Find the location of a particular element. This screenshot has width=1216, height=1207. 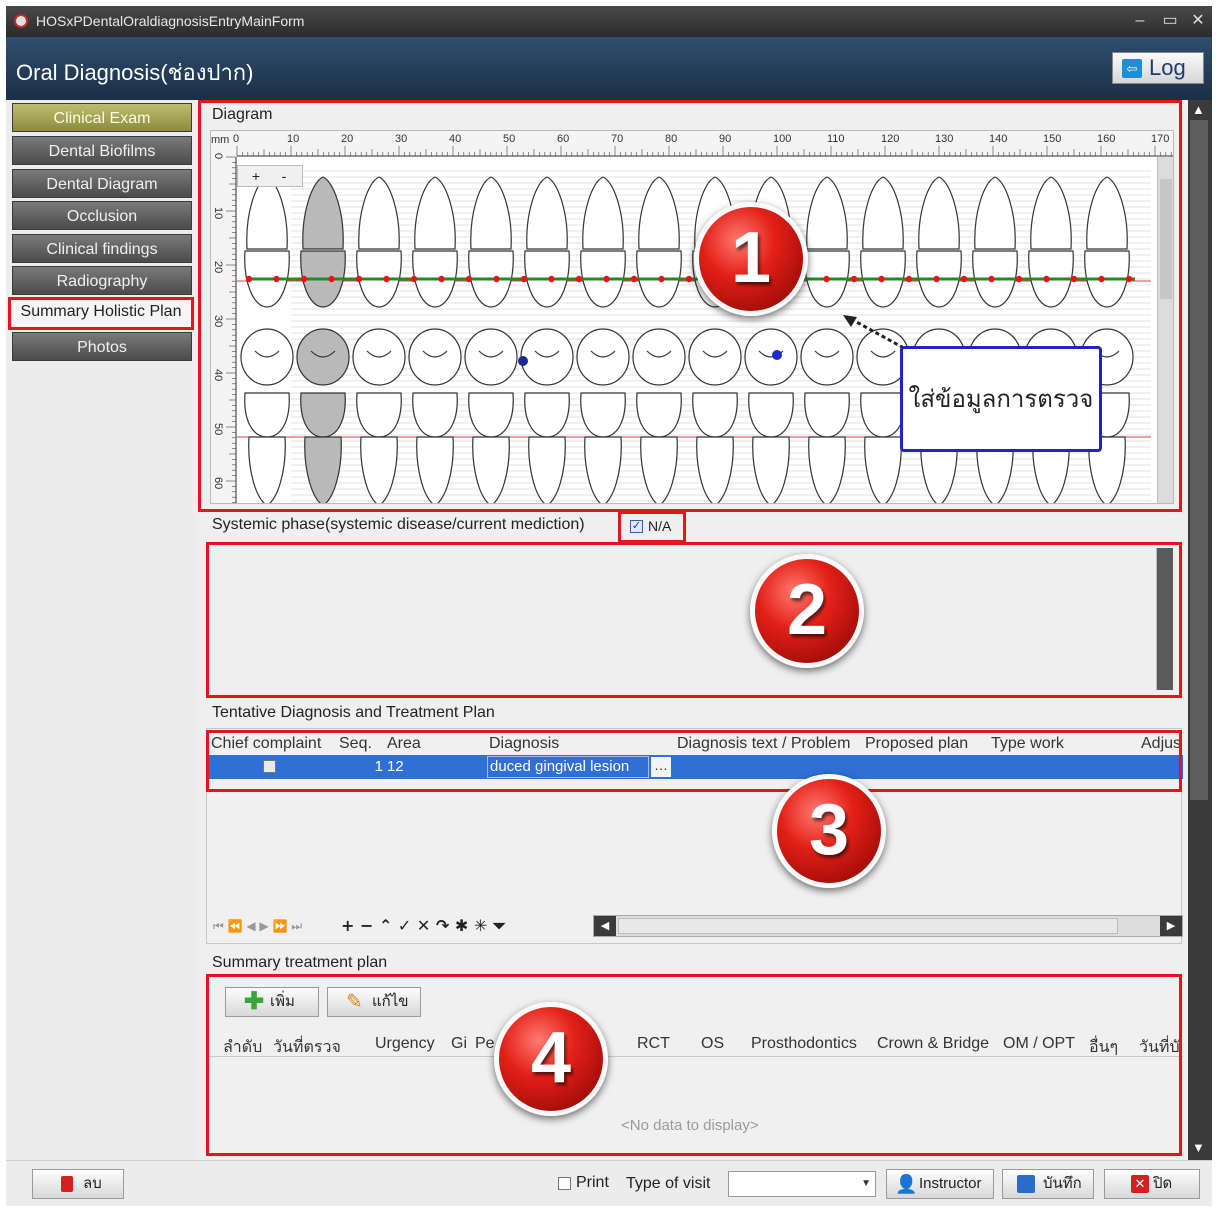

zoom-in-button: + is located at coordinates (256, 176).